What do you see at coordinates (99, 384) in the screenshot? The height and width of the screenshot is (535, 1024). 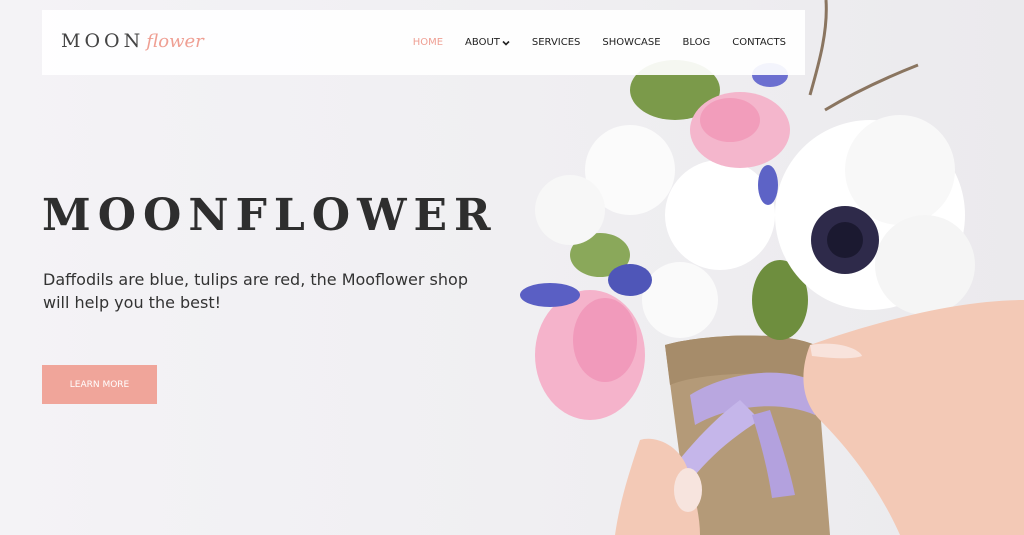 I see `learn-more-button: LEARN MORE` at bounding box center [99, 384].